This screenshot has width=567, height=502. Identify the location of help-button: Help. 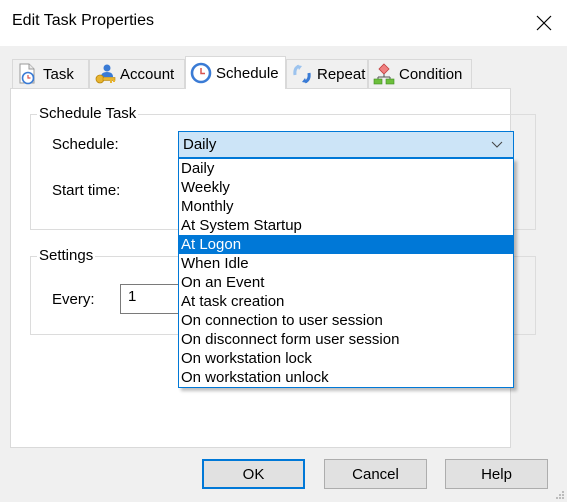
(496, 474).